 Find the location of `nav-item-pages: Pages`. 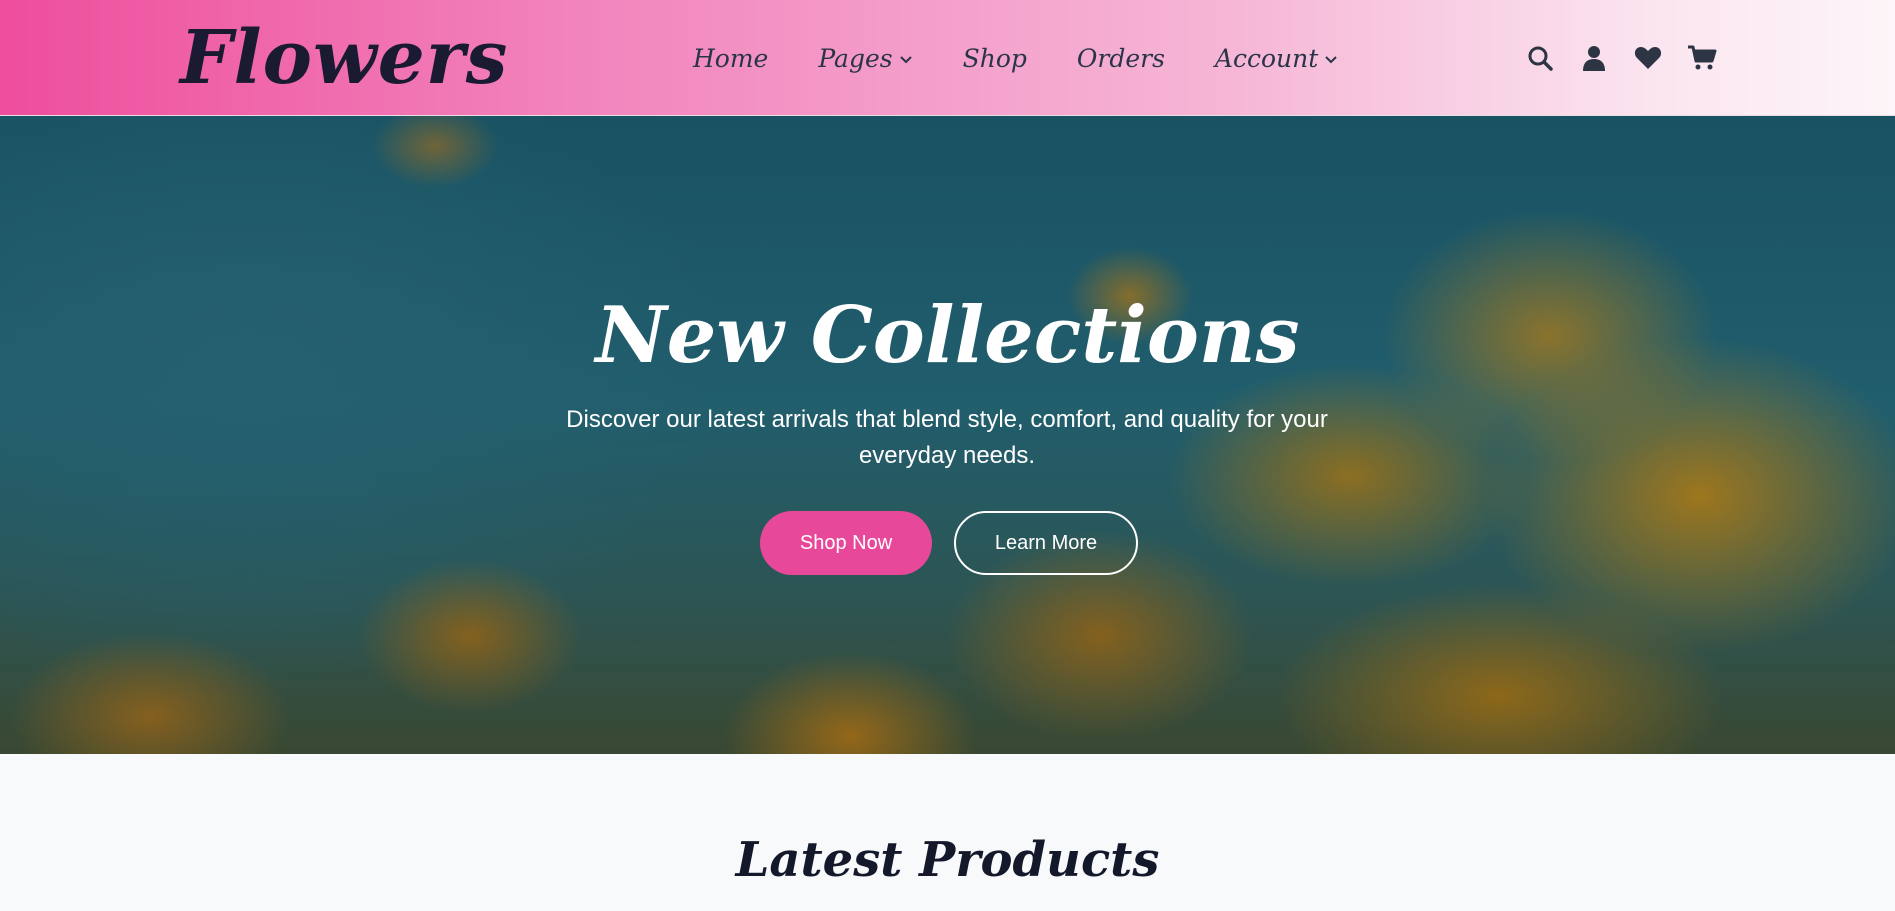

nav-item-pages: Pages is located at coordinates (865, 58).